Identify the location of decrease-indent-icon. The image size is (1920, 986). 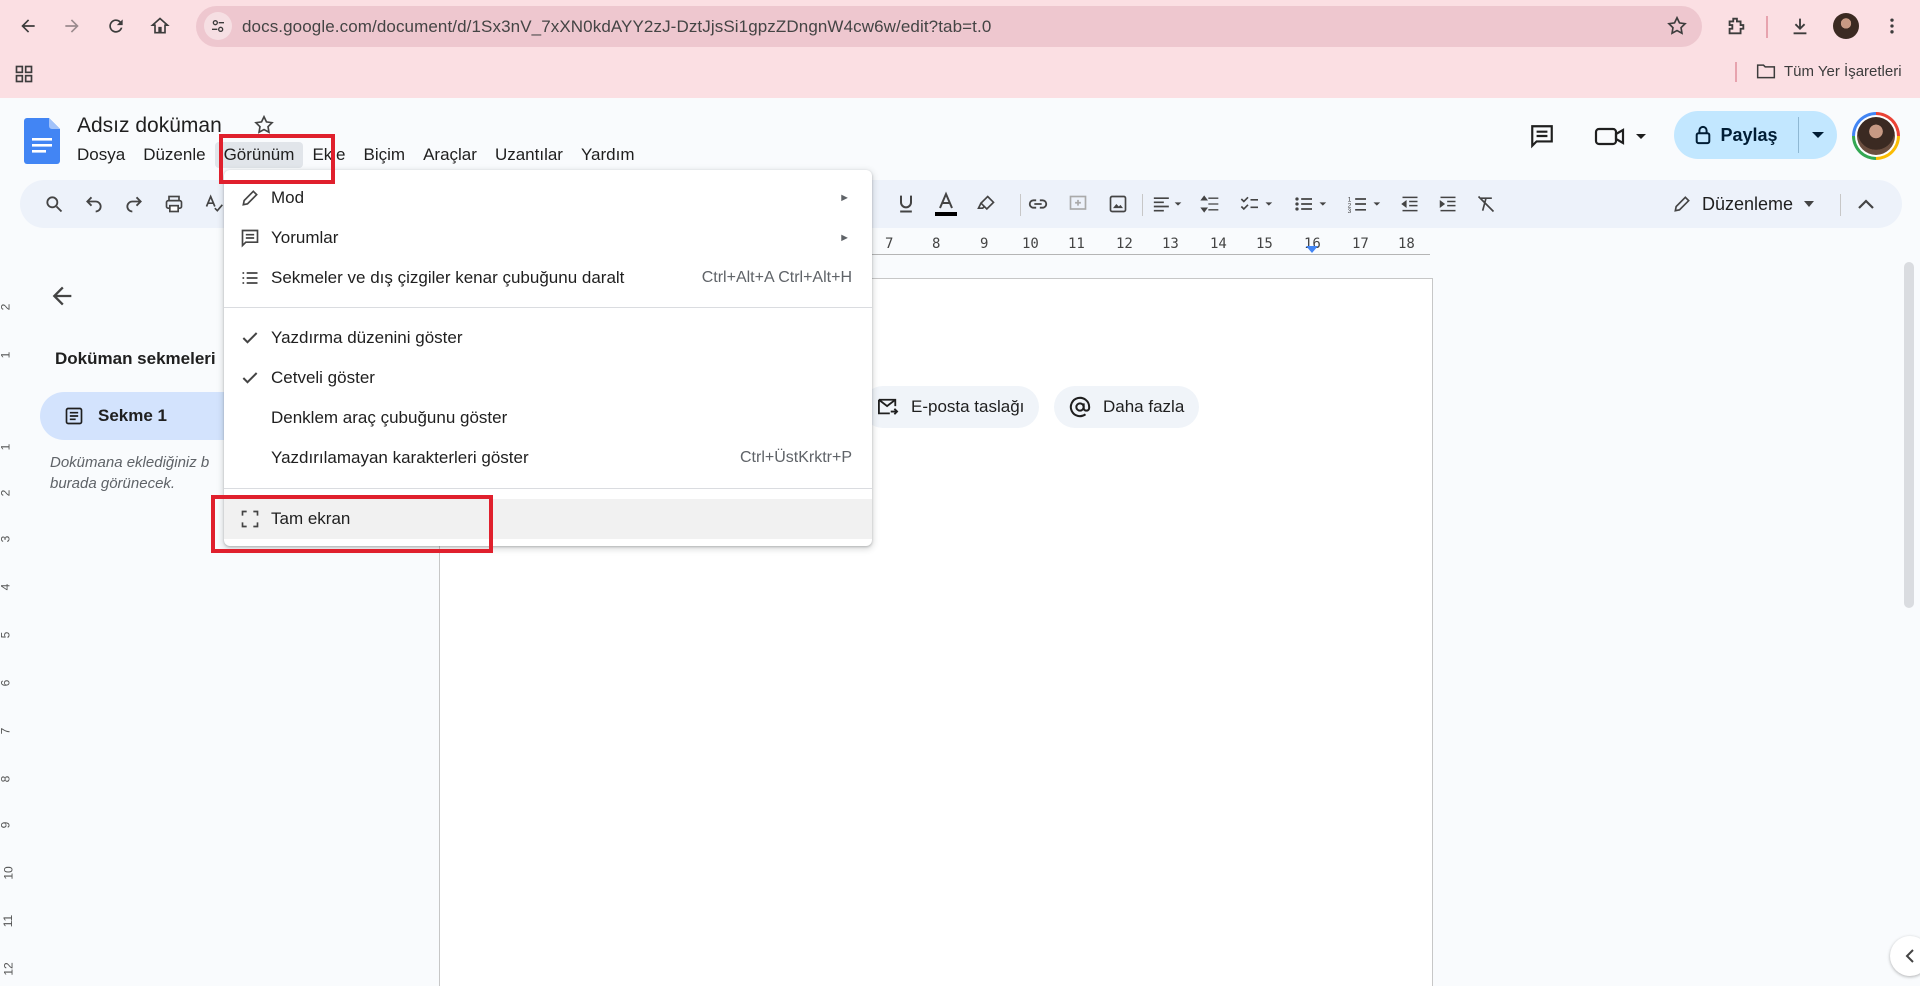
(1410, 204).